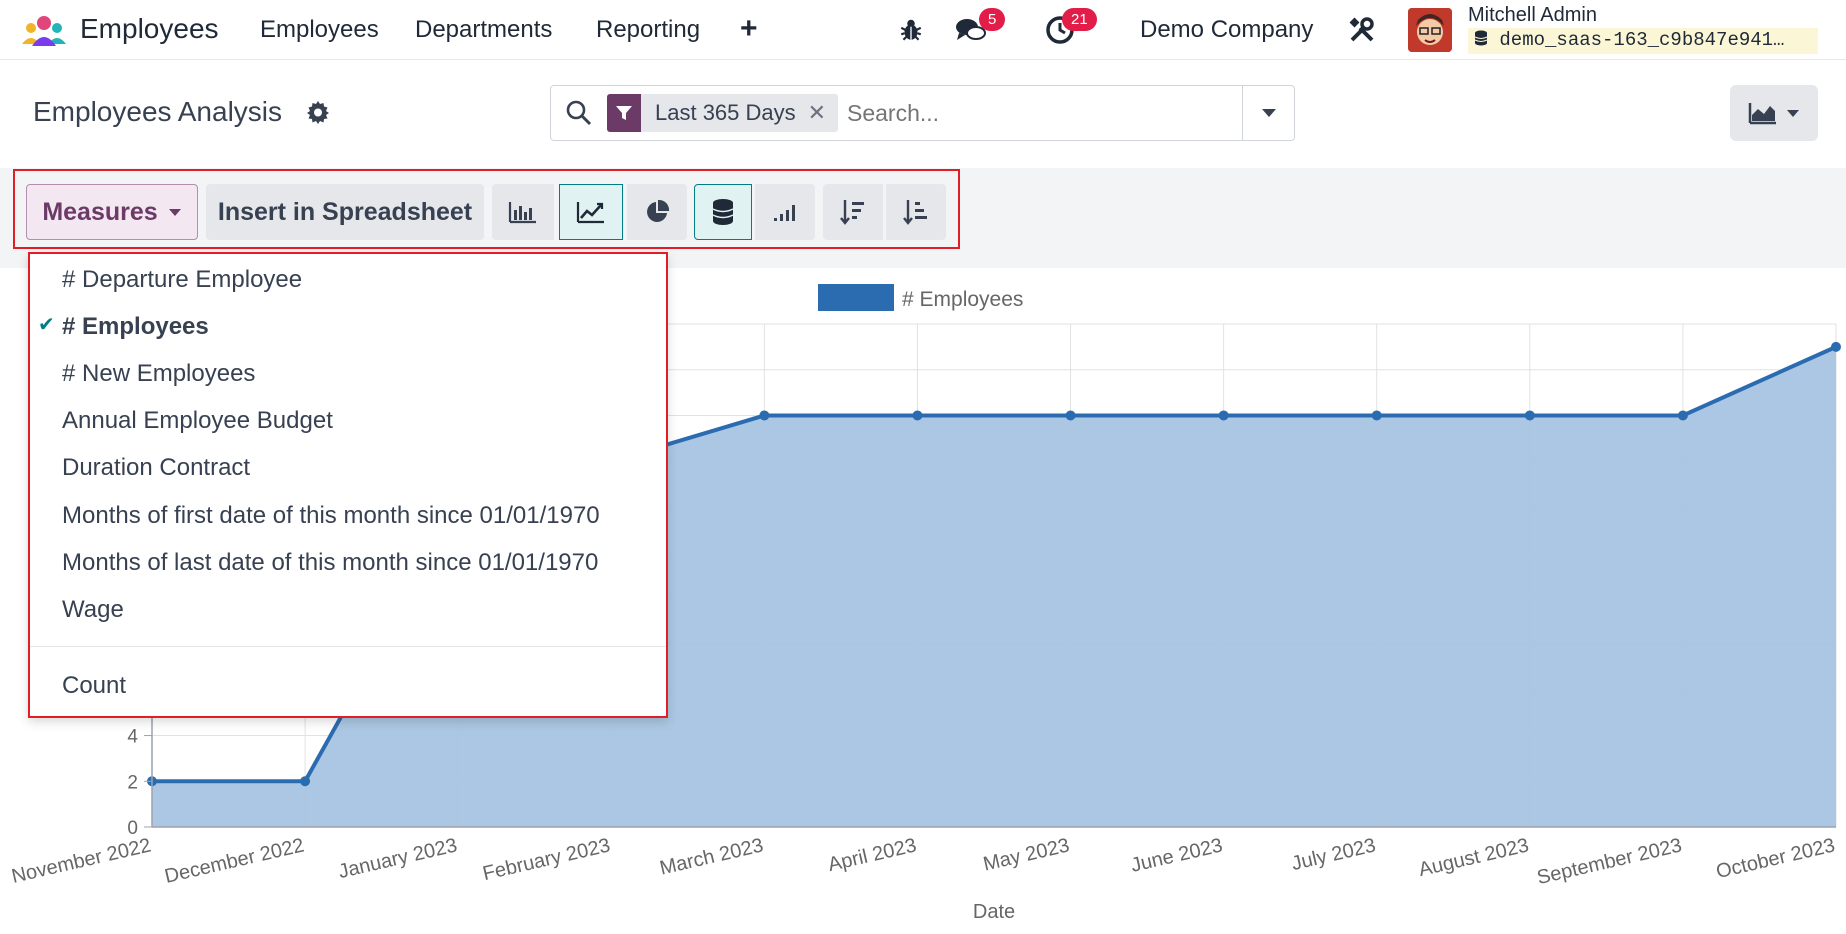 The image size is (1846, 934). What do you see at coordinates (1762, 114) in the screenshot?
I see `area-chart-icon` at bounding box center [1762, 114].